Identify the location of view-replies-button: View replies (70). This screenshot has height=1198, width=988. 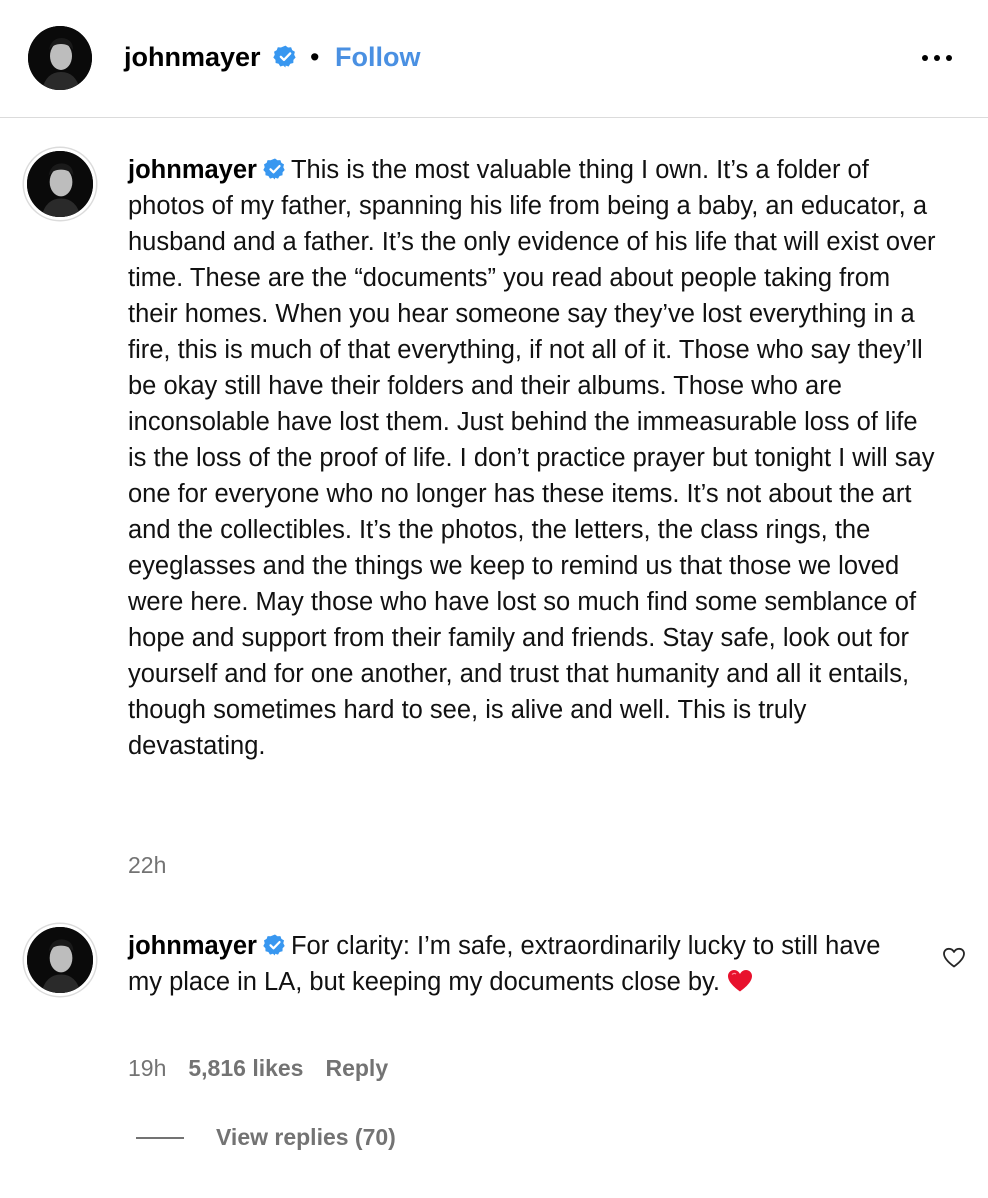
(306, 1137).